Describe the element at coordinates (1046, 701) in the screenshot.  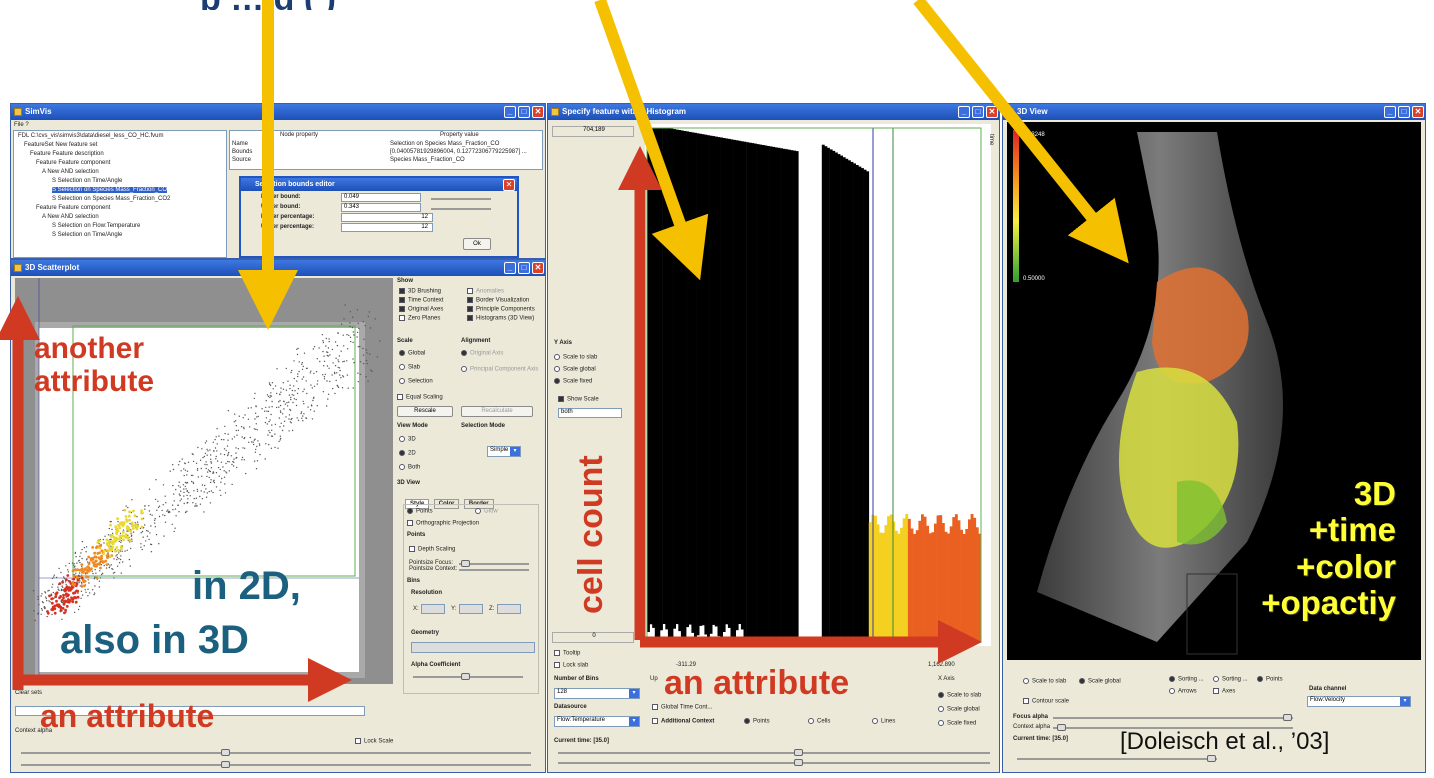
I see `contour-scale-checkbox: Contour scale` at that location.